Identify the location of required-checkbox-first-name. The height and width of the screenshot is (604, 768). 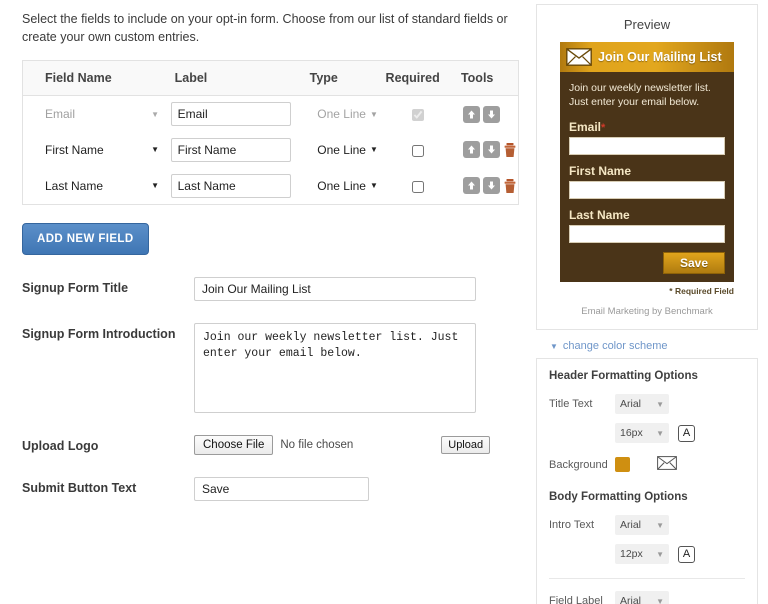
(418, 150).